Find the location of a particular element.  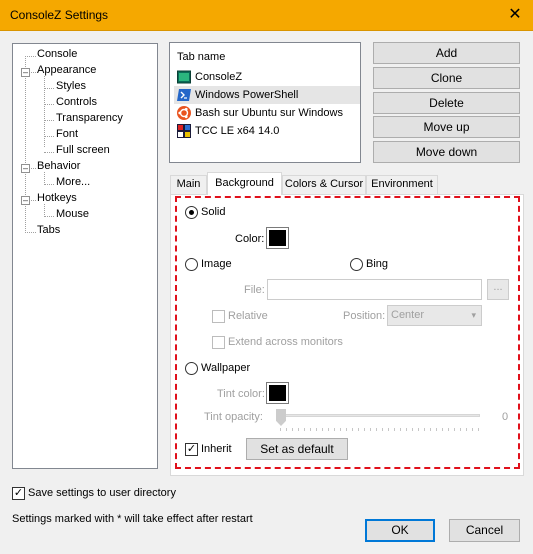

inherit-checkbox: ✓ is located at coordinates (191, 449).